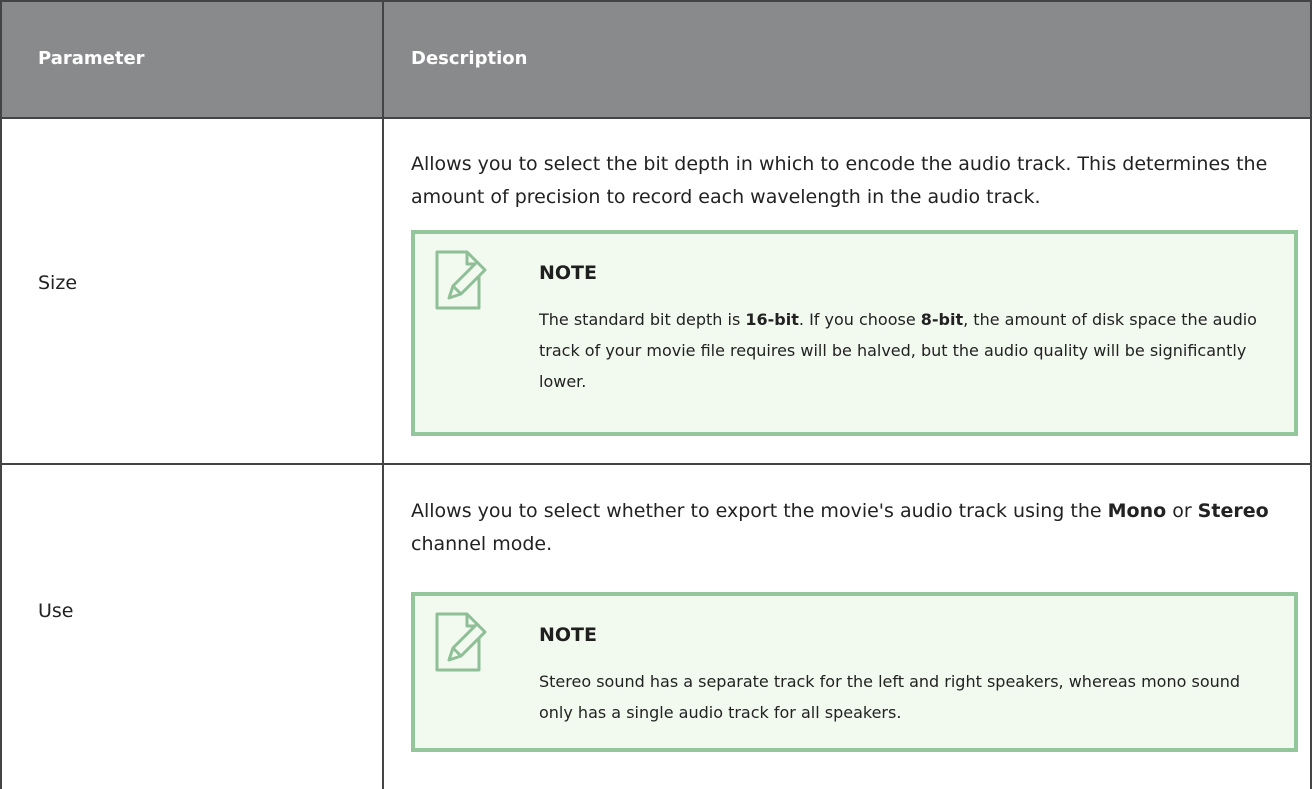 The width and height of the screenshot is (1312, 789). I want to click on table-header: Parameter Description, so click(656, 58).